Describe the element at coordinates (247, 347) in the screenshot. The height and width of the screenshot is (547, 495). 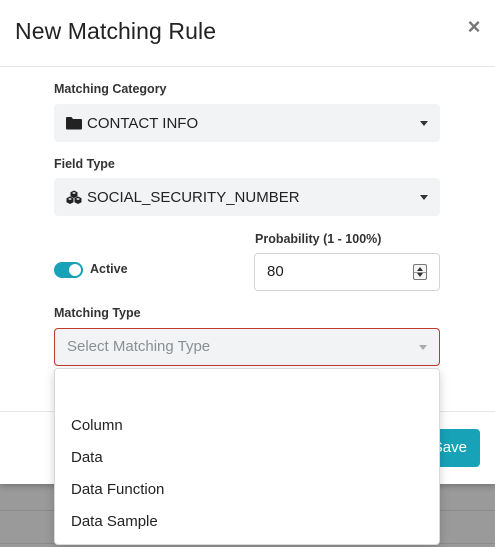
I see `matching-type-select: Select Matching Type` at that location.